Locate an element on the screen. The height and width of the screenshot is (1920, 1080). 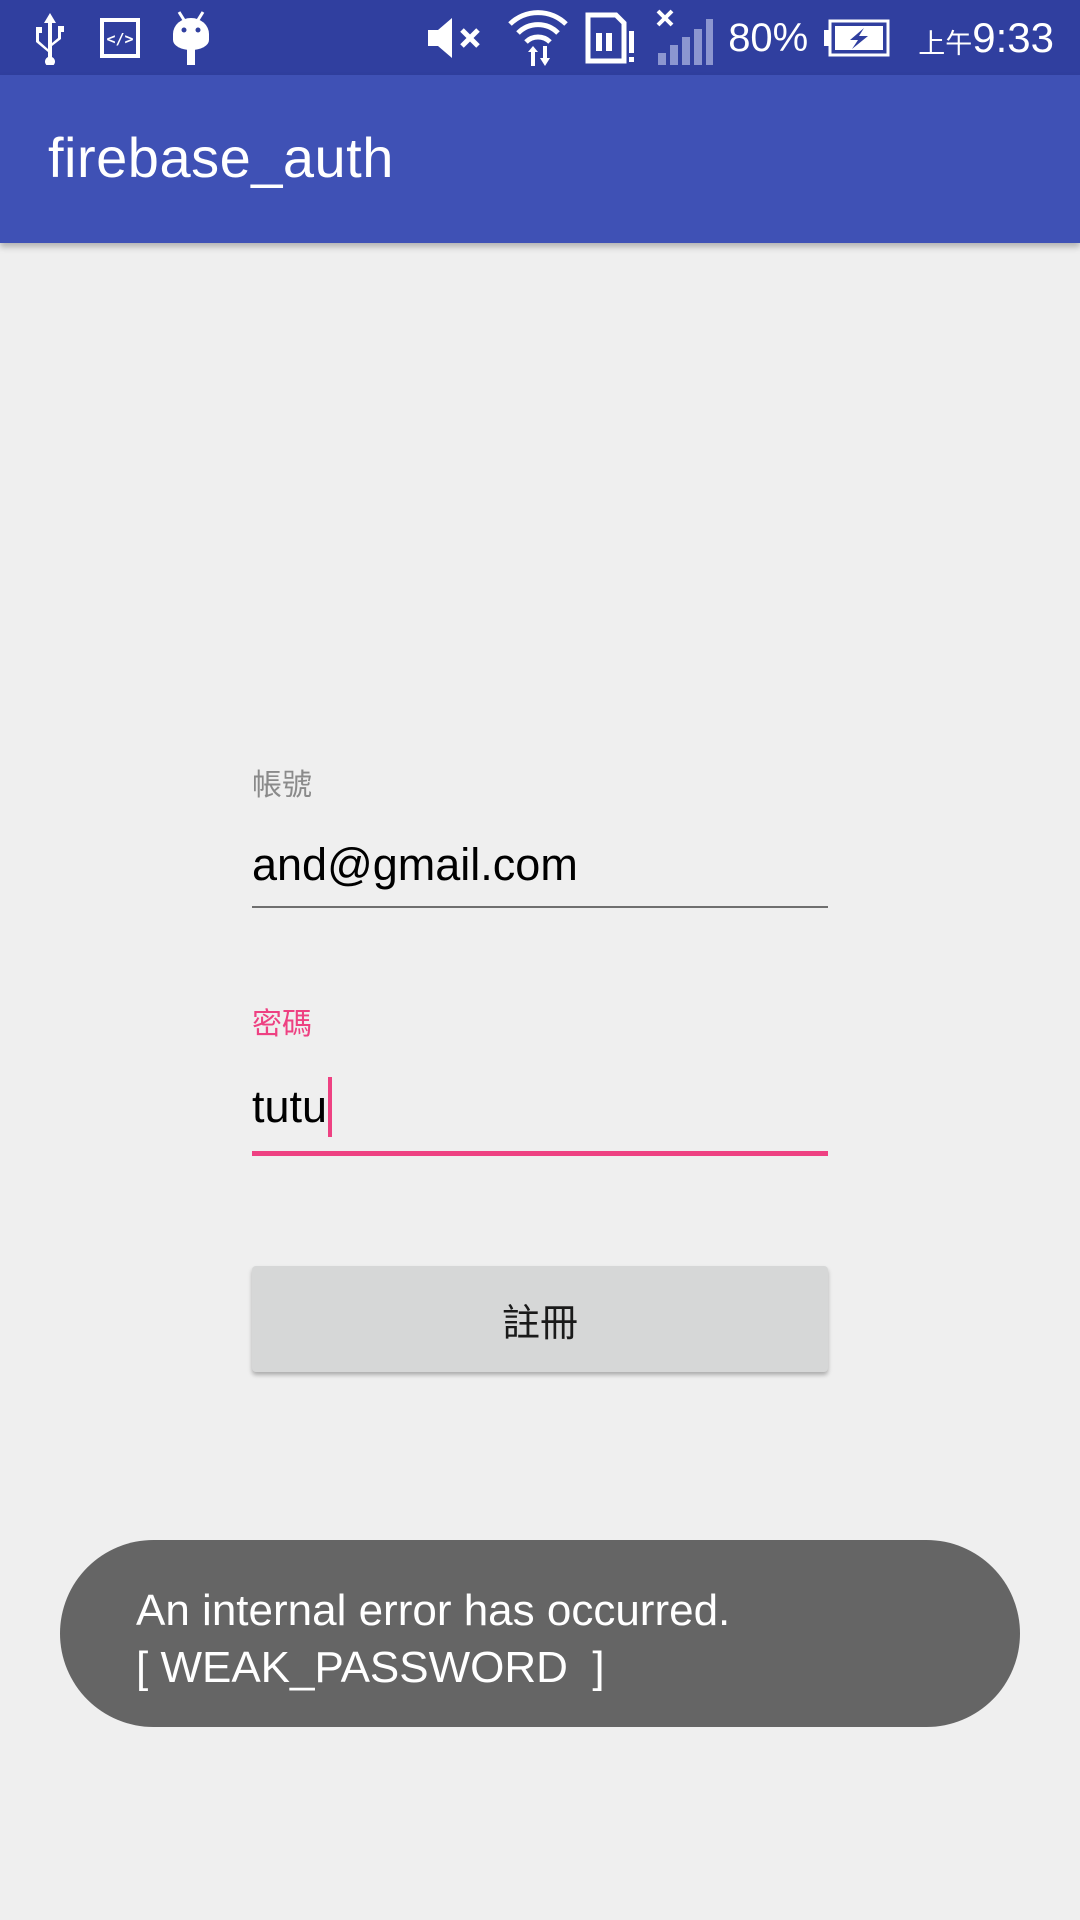
sim-alert-icon is located at coordinates (610, 38).